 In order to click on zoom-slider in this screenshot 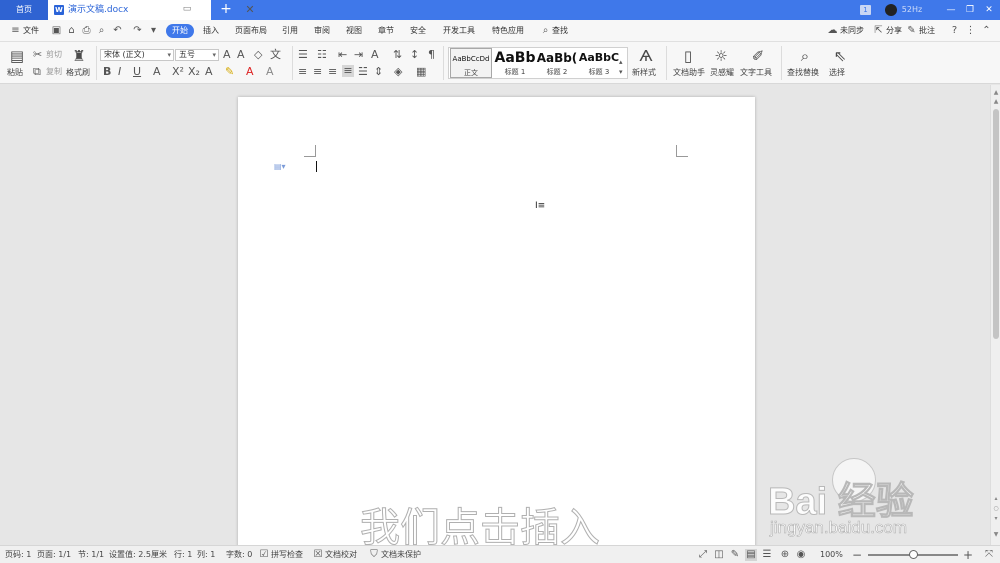, I will do `click(913, 554)`.